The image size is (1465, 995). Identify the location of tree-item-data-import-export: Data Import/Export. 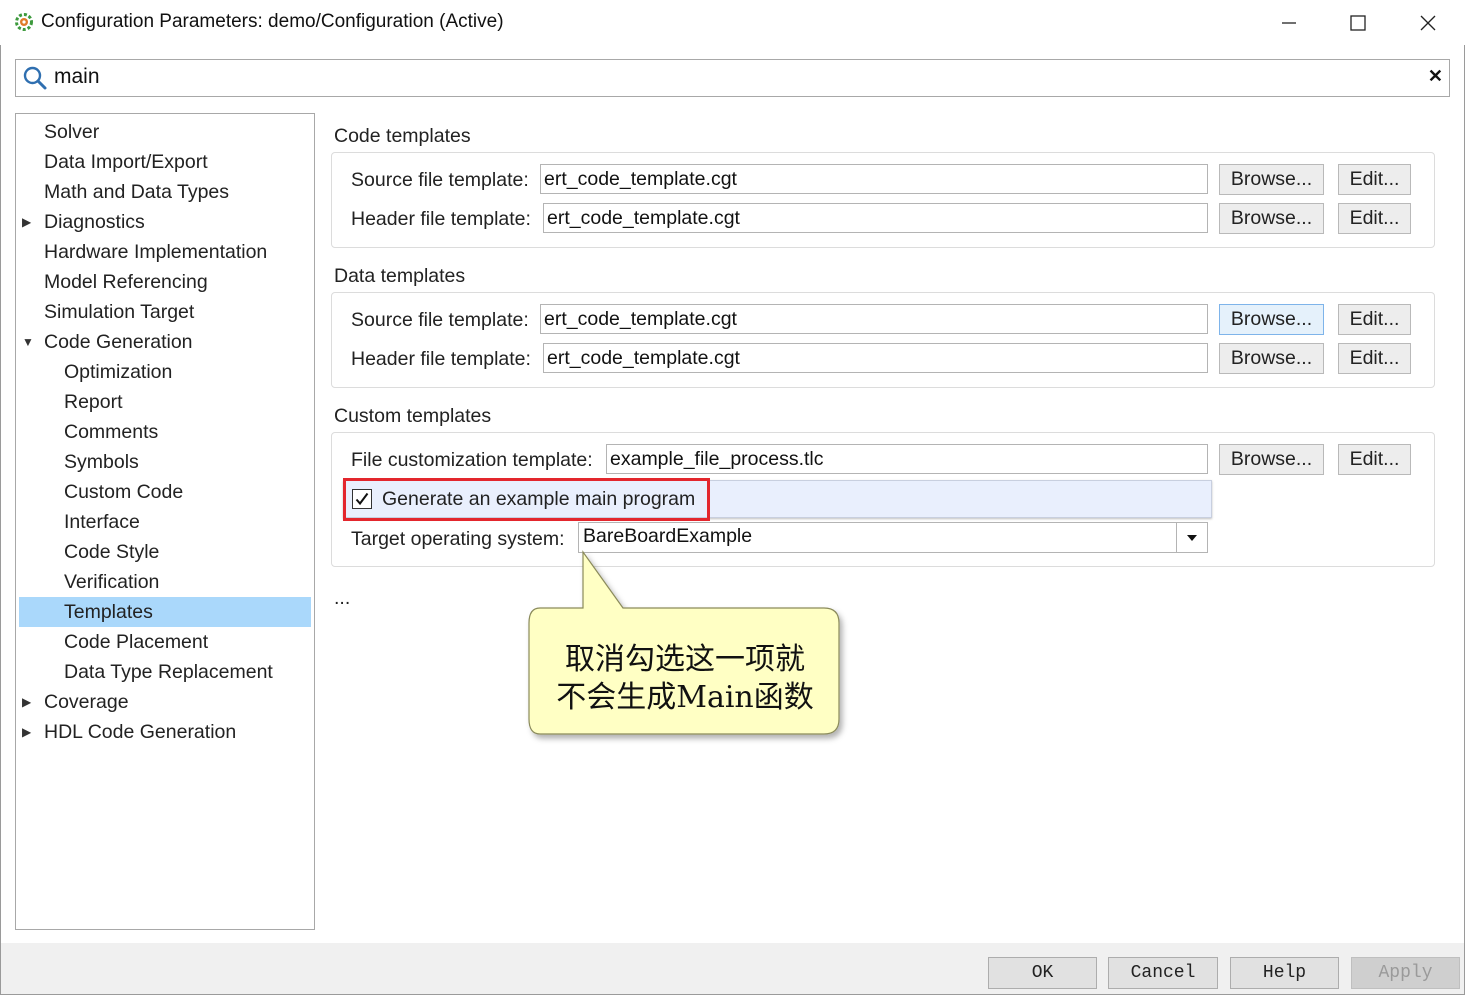
(165, 162).